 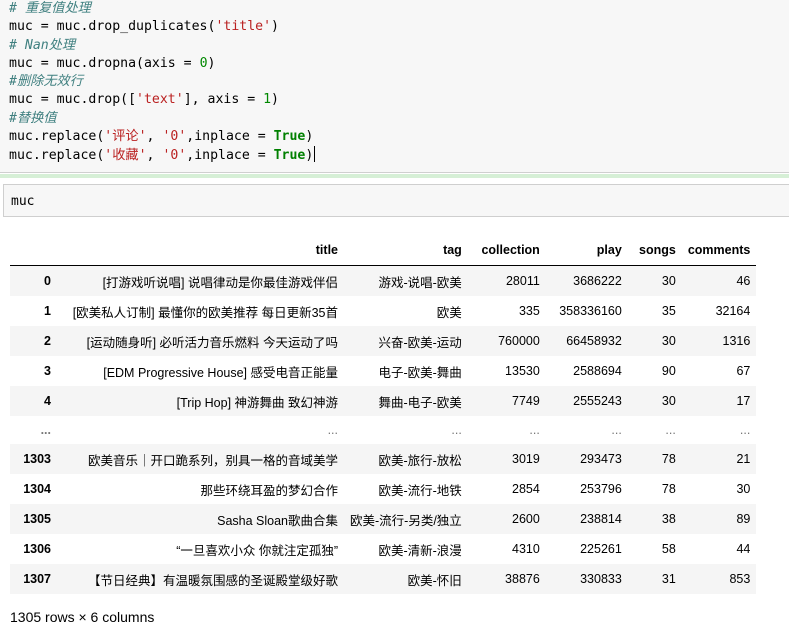 I want to click on cell-play: 330833, so click(x=601, y=579).